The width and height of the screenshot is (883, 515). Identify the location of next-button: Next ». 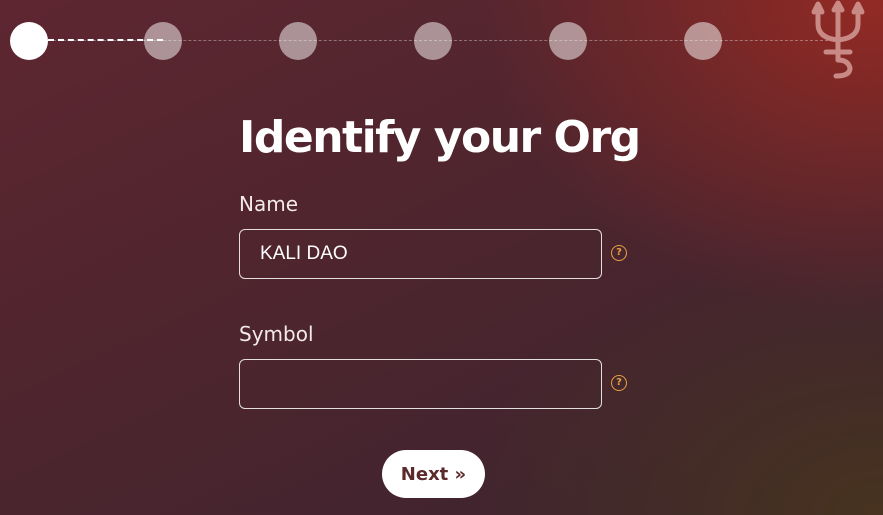
(433, 474).